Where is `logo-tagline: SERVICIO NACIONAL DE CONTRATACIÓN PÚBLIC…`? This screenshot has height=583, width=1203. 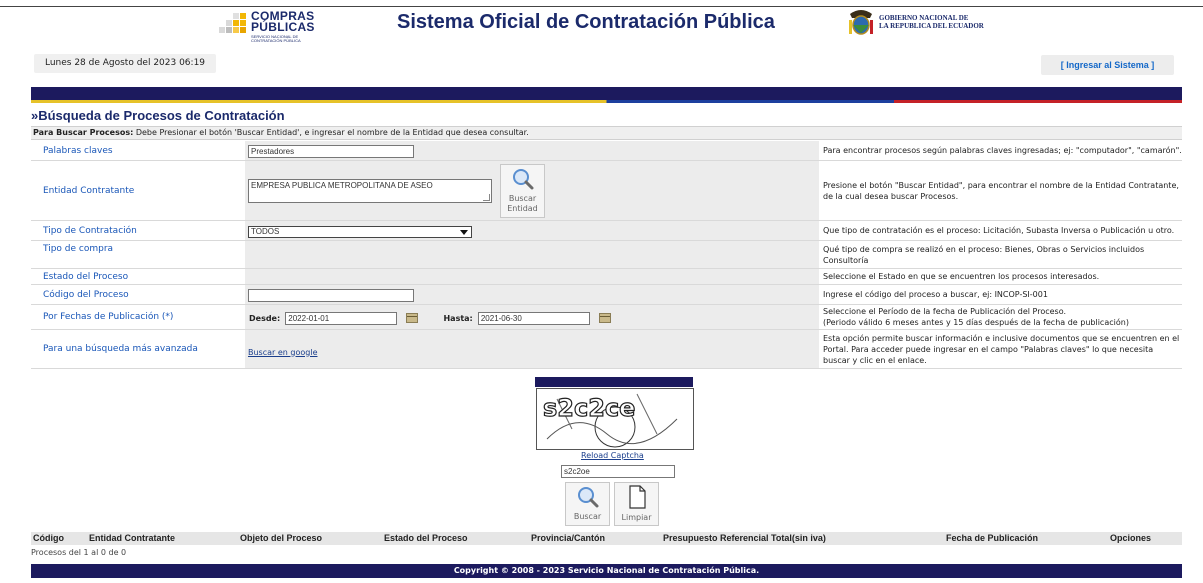
logo-tagline: SERVICIO NACIONAL DE CONTRATACIÓN PÚBLIC… is located at coordinates (276, 38).